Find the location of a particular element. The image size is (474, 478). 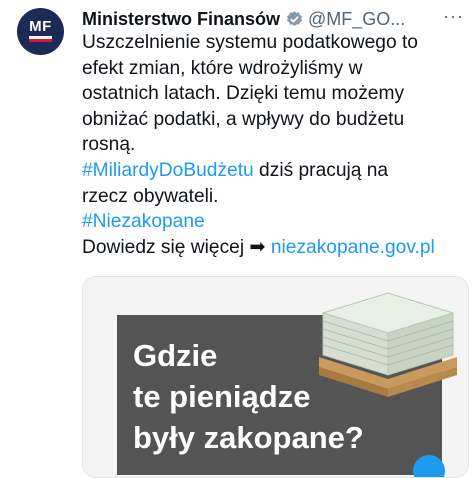

tweet-line-9: Dowiedz się więcej ➡ niezakopane.gov.pl is located at coordinates (274, 248).